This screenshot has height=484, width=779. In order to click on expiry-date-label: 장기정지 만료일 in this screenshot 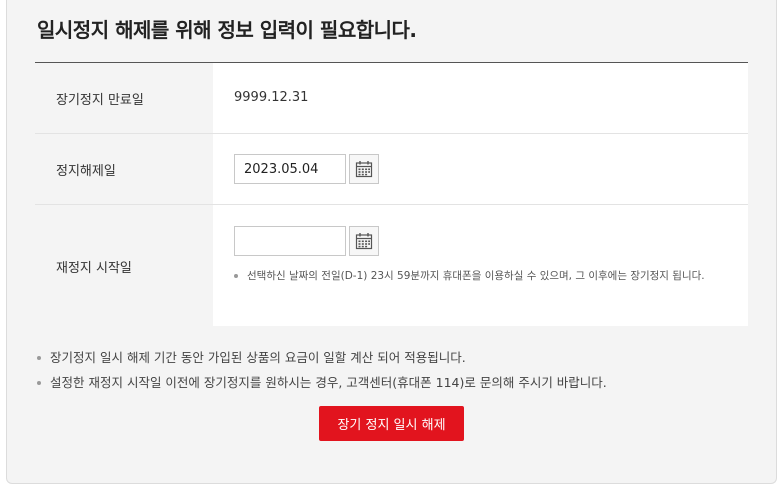, I will do `click(124, 98)`.